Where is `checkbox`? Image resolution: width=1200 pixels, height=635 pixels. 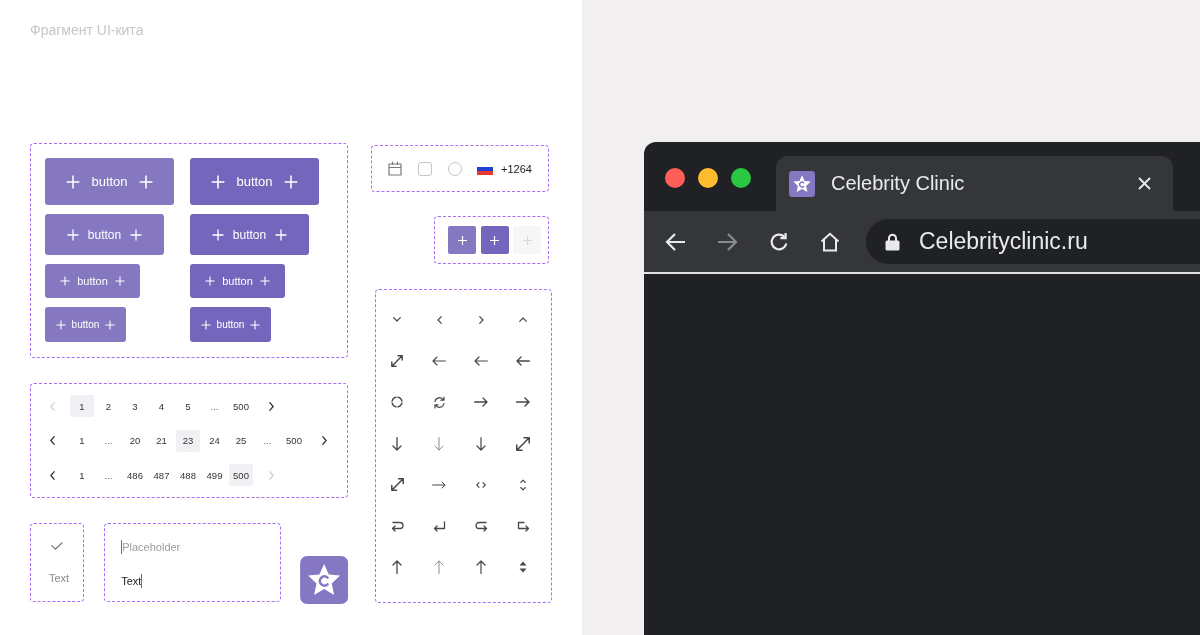 checkbox is located at coordinates (425, 168).